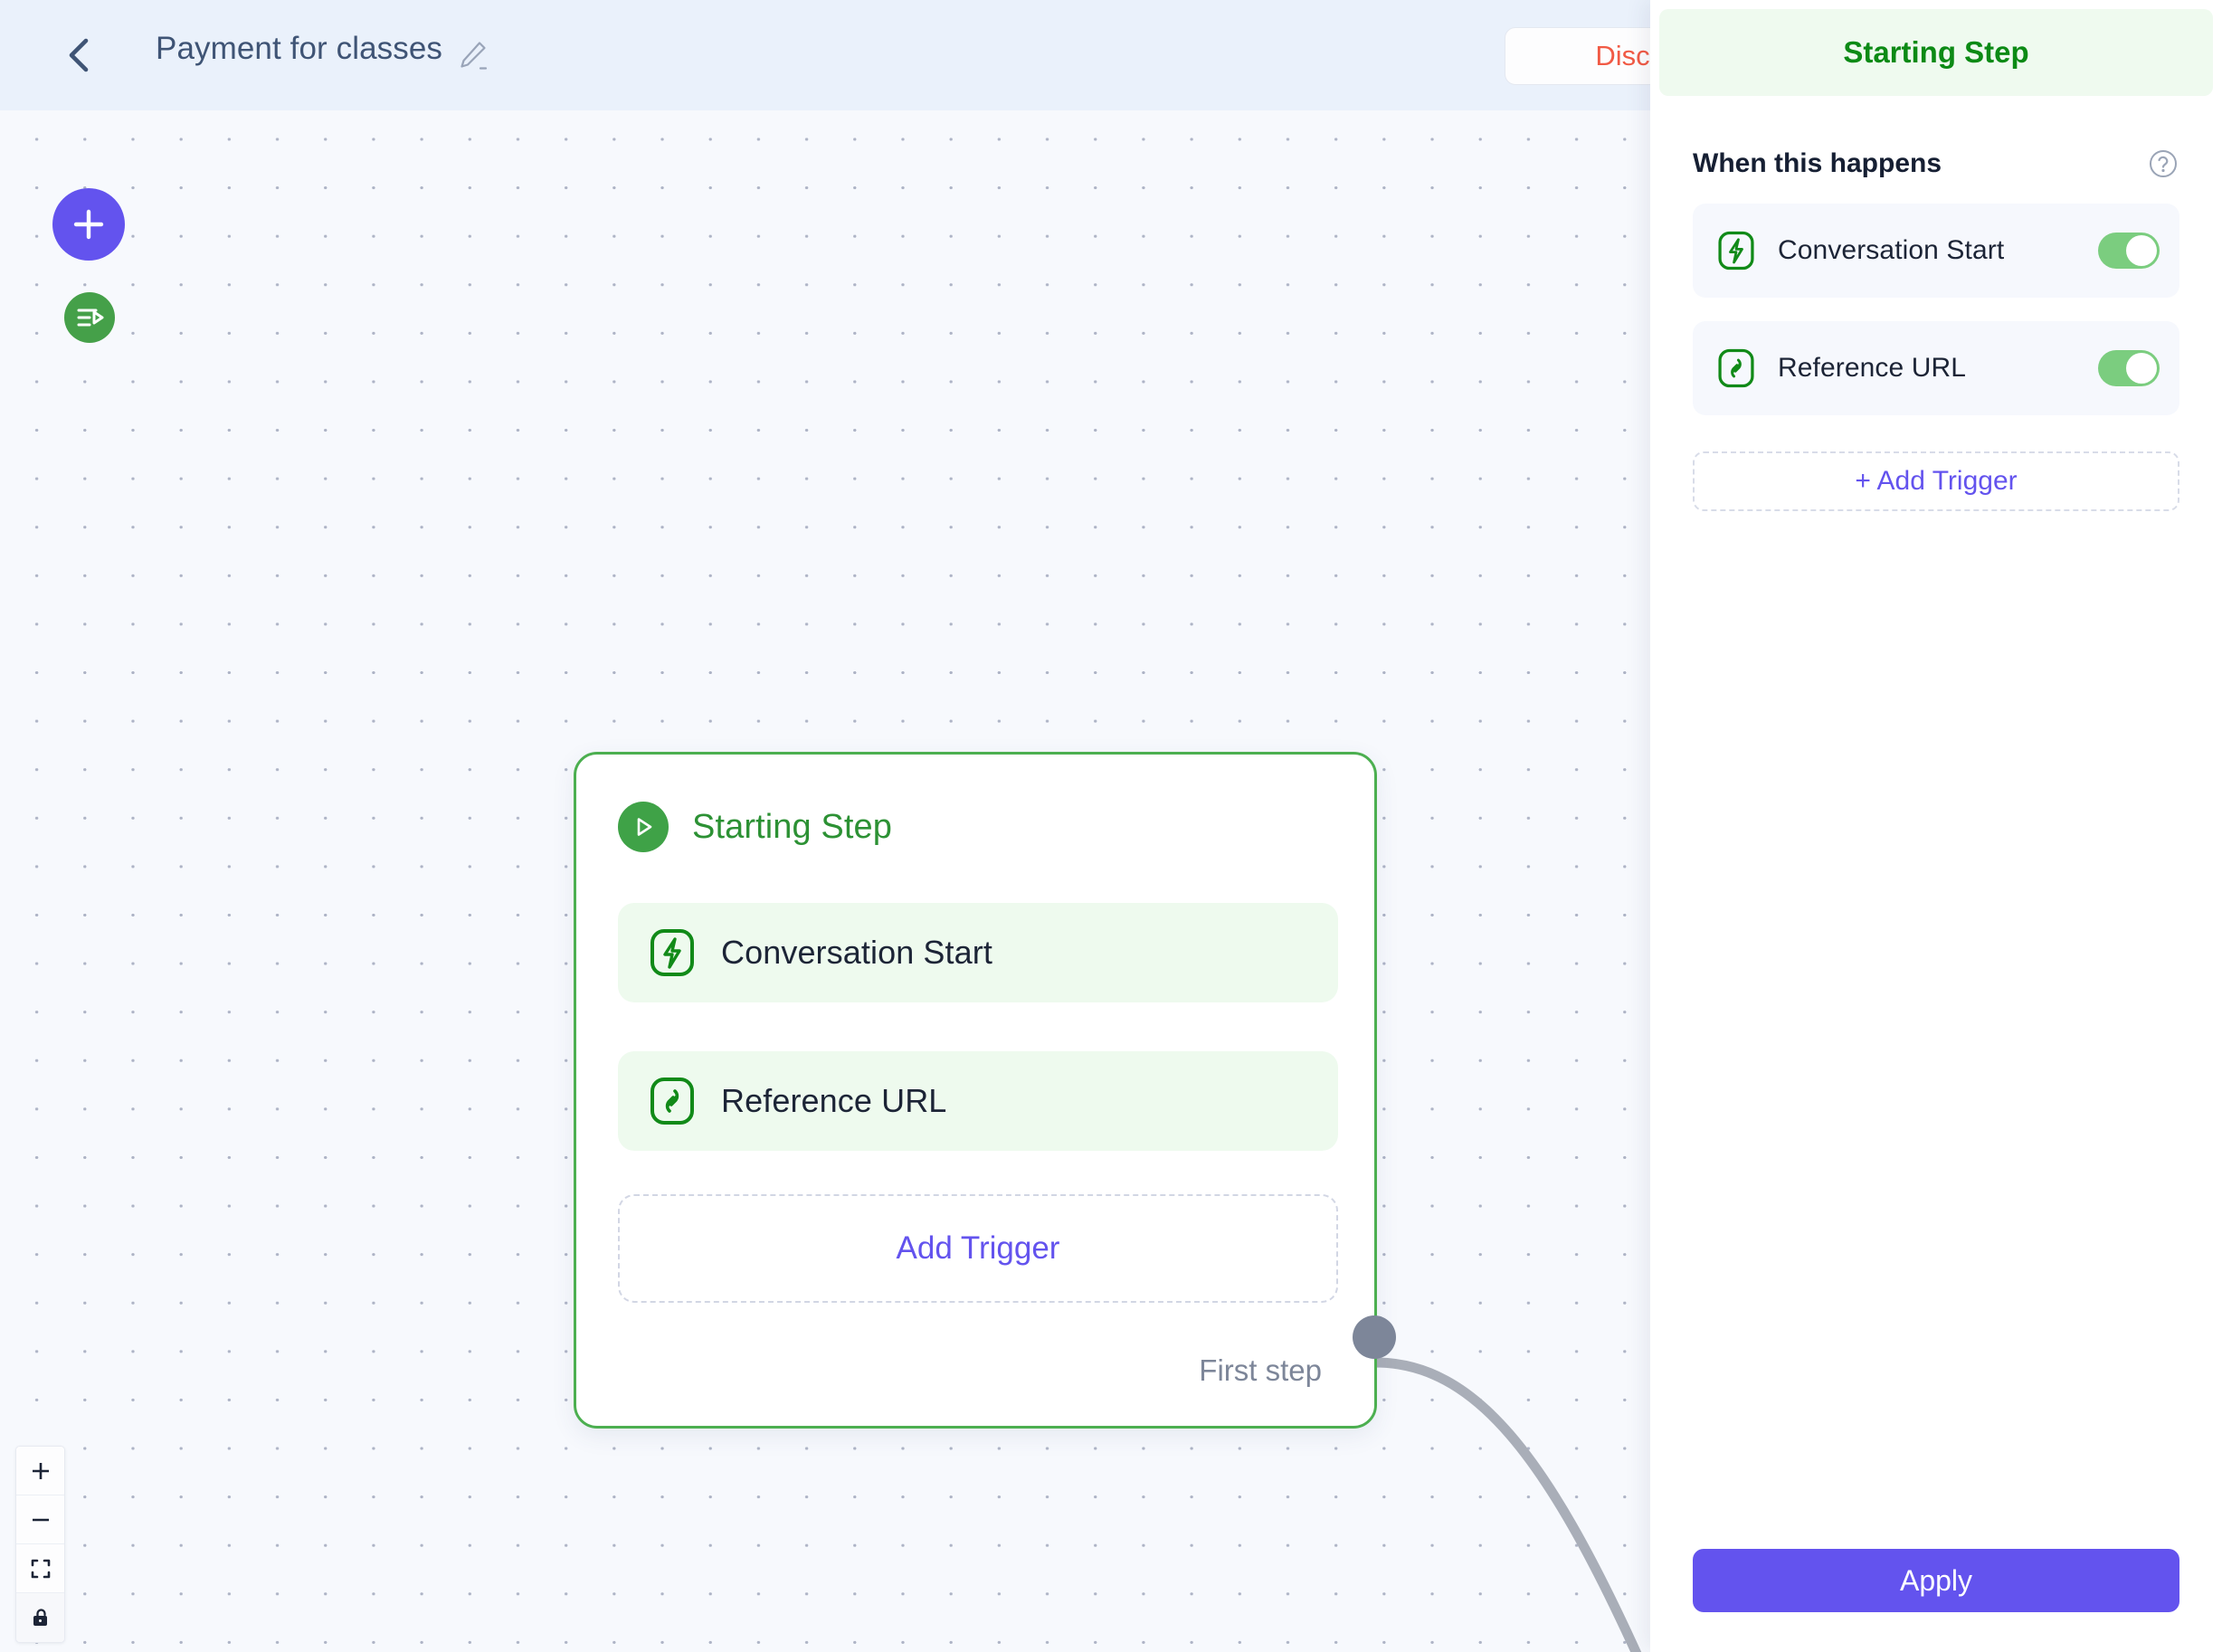 The image size is (2222, 1652). I want to click on panel-trigger-conversation-start: Conversation Start, so click(1936, 251).